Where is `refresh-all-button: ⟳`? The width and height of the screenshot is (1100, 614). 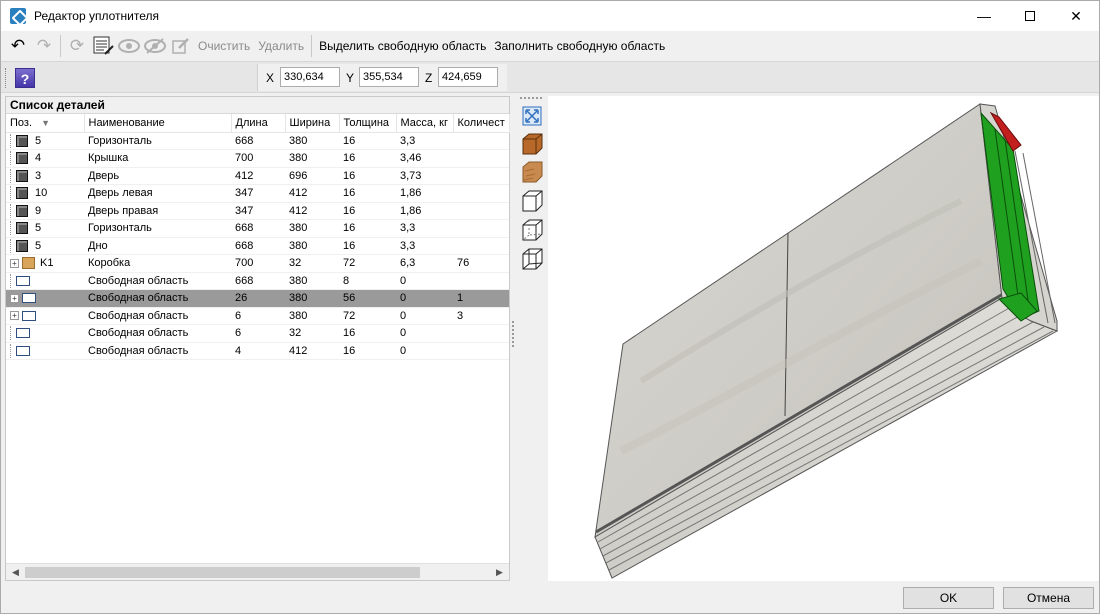
refresh-all-button: ⟳ is located at coordinates (77, 46).